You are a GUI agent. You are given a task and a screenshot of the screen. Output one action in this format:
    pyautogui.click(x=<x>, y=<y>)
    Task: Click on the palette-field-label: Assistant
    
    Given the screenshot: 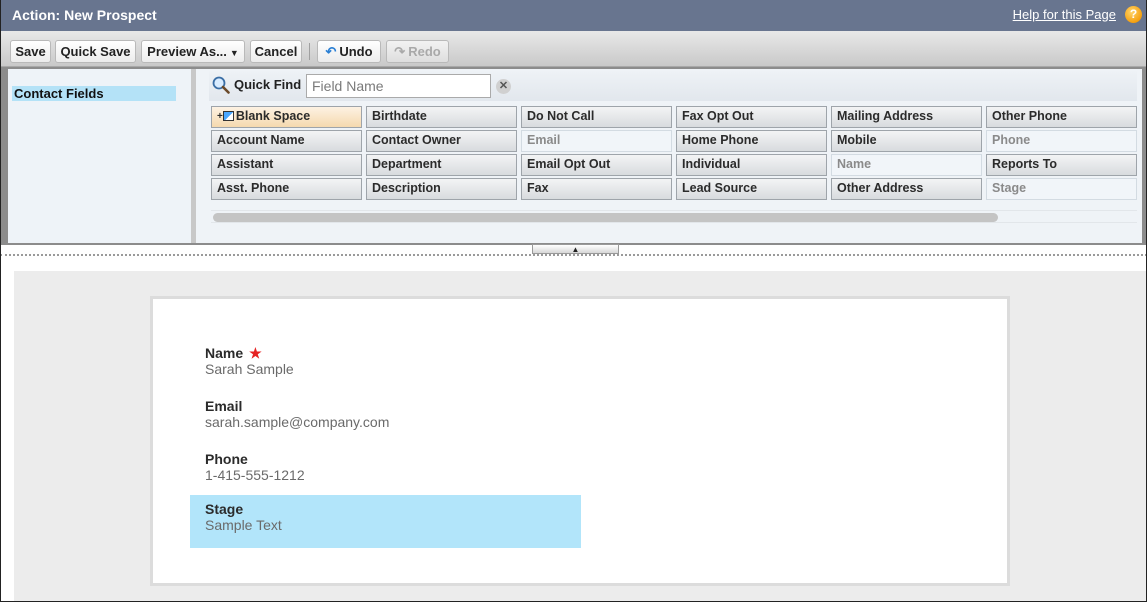 What is the action you would take?
    pyautogui.click(x=245, y=164)
    